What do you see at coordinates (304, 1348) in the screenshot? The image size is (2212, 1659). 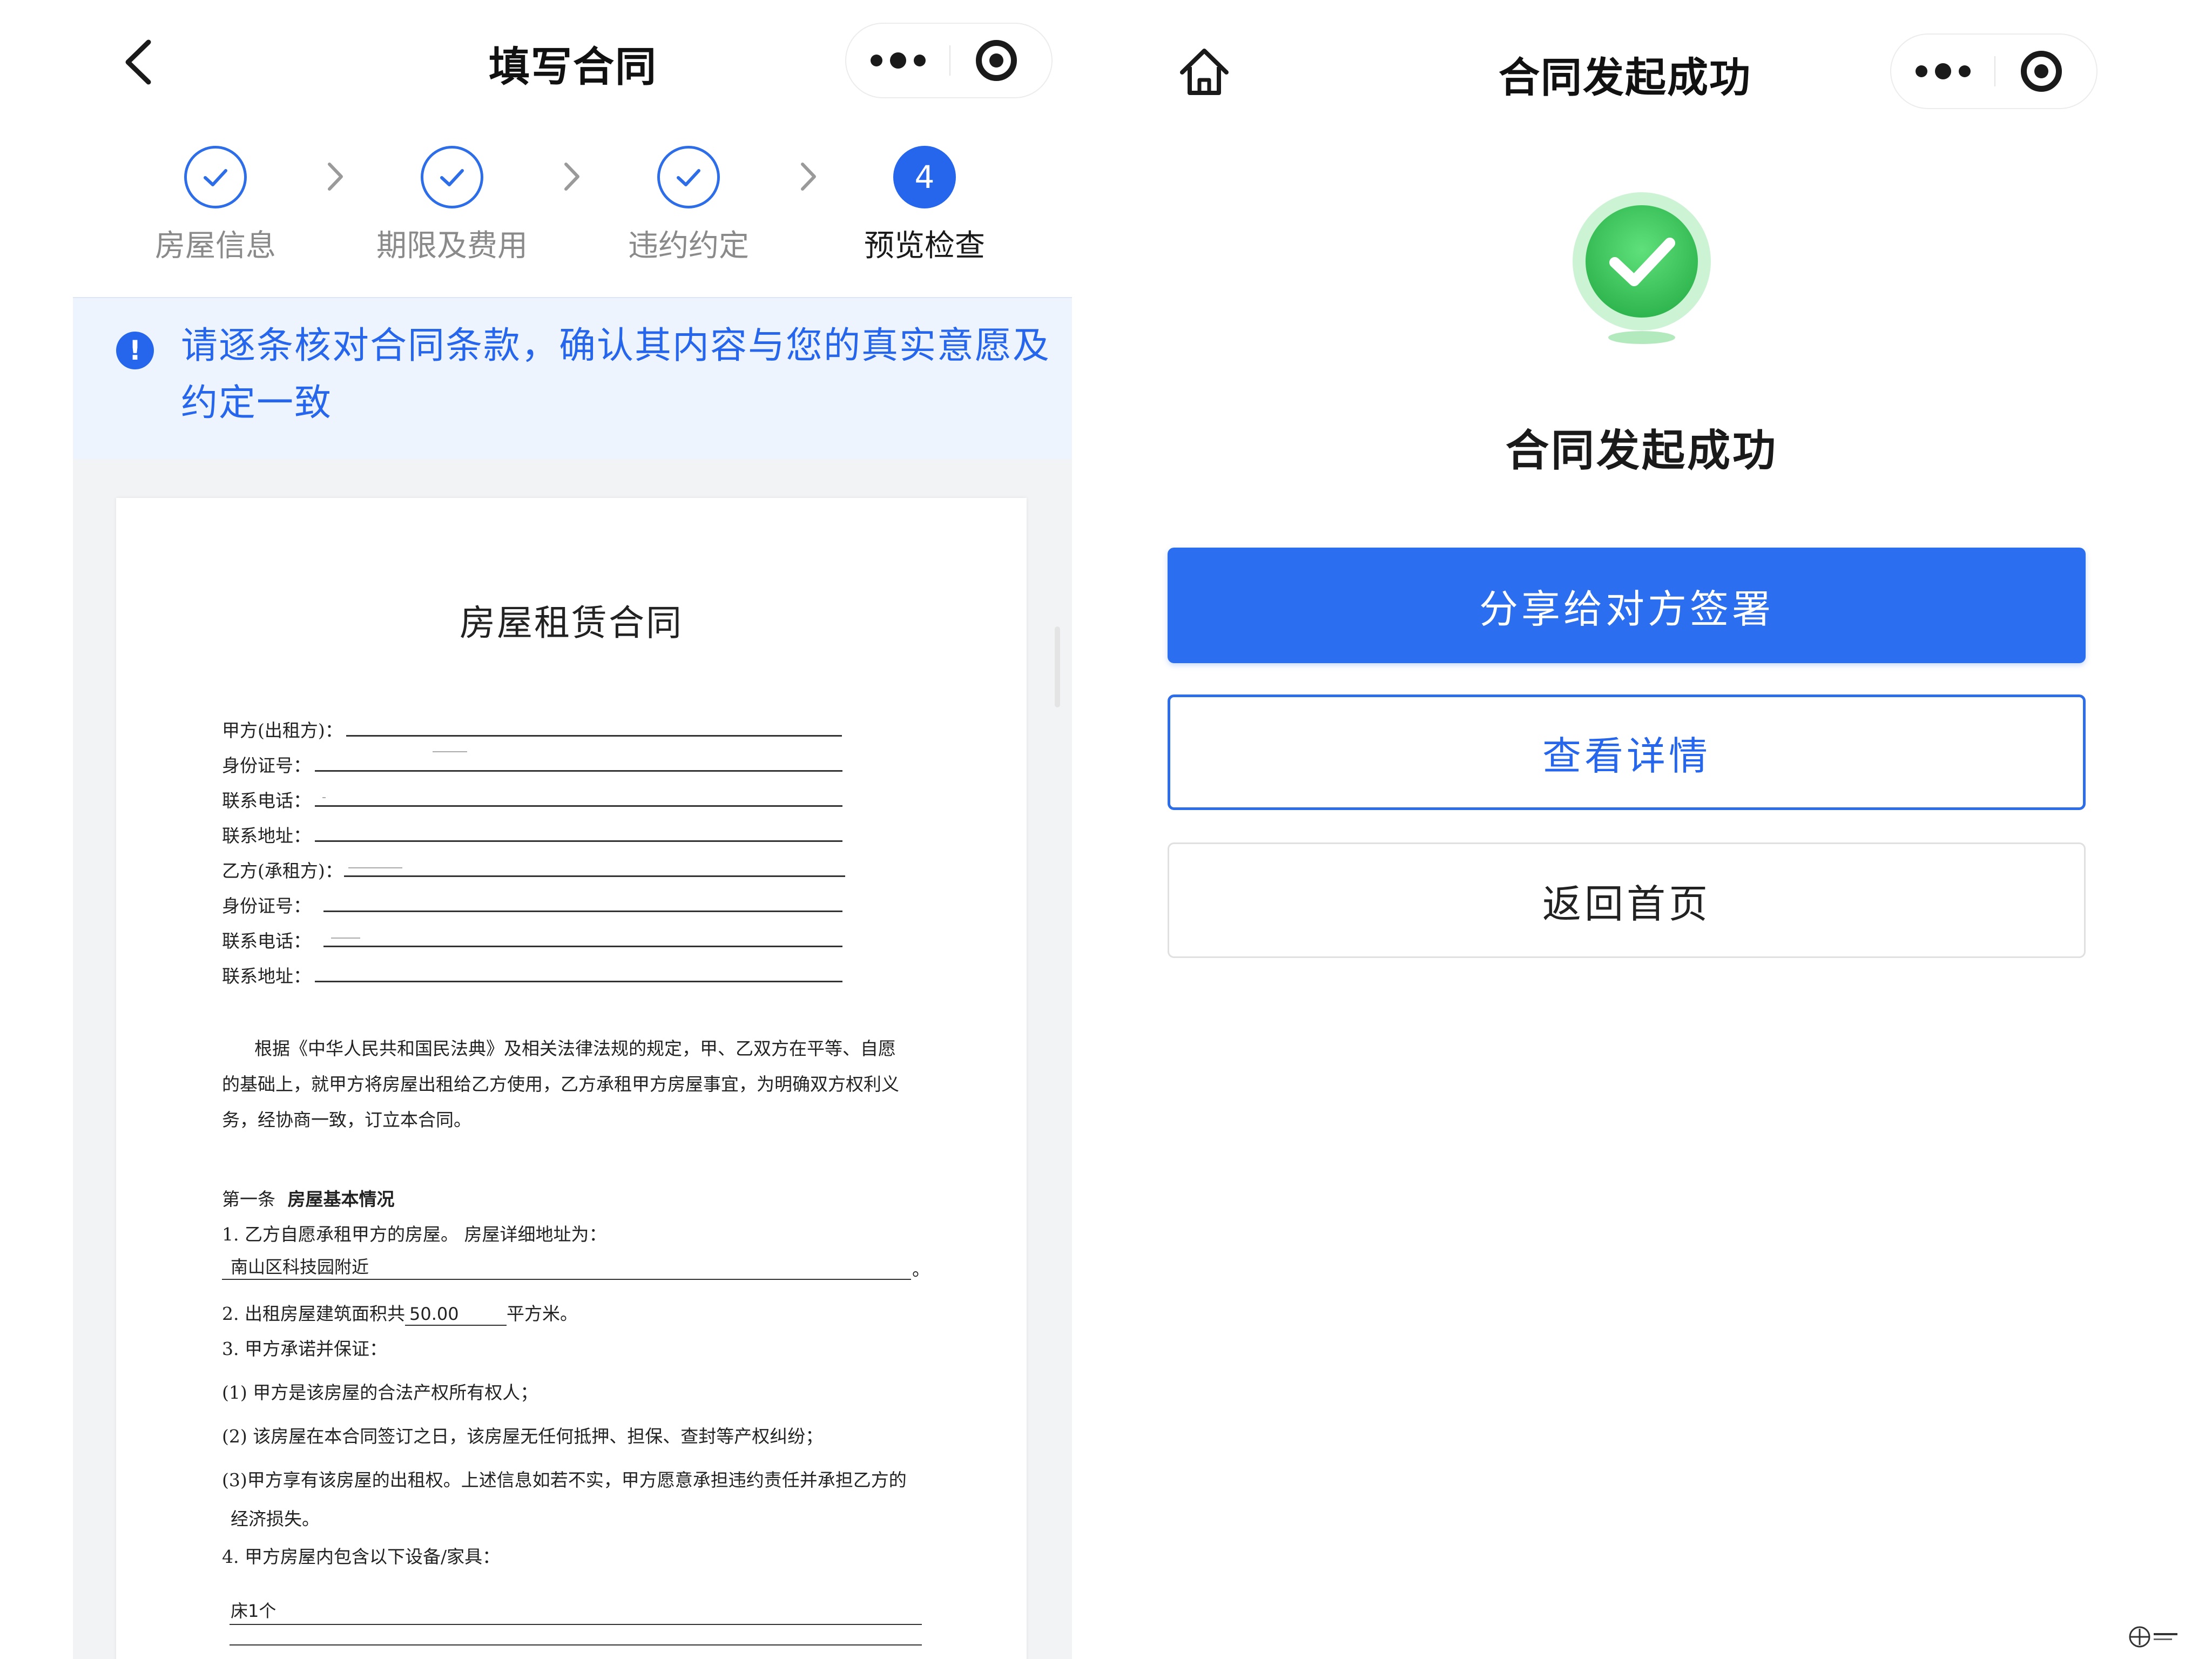 I see `clause-text: 3. 甲方承诺并保证：` at bounding box center [304, 1348].